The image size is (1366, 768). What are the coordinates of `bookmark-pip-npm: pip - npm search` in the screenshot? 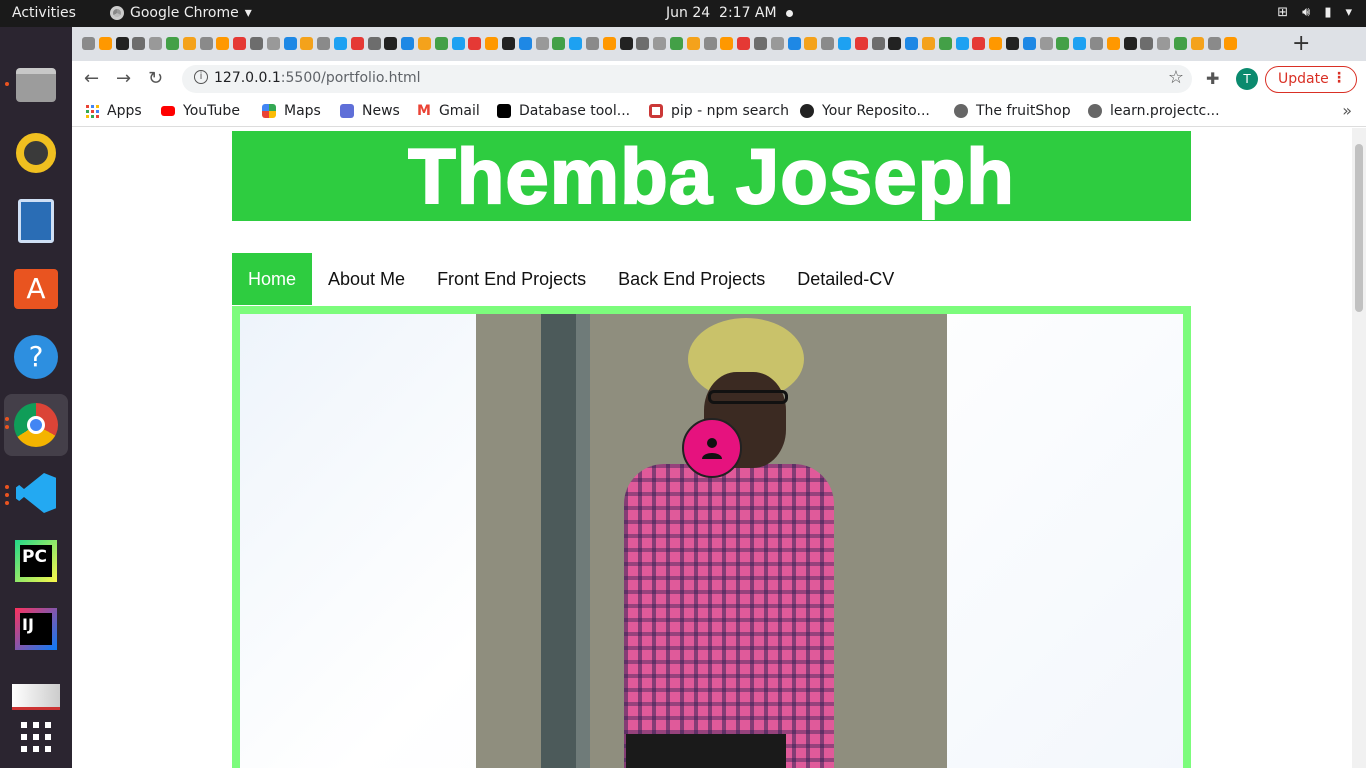 It's located at (719, 111).